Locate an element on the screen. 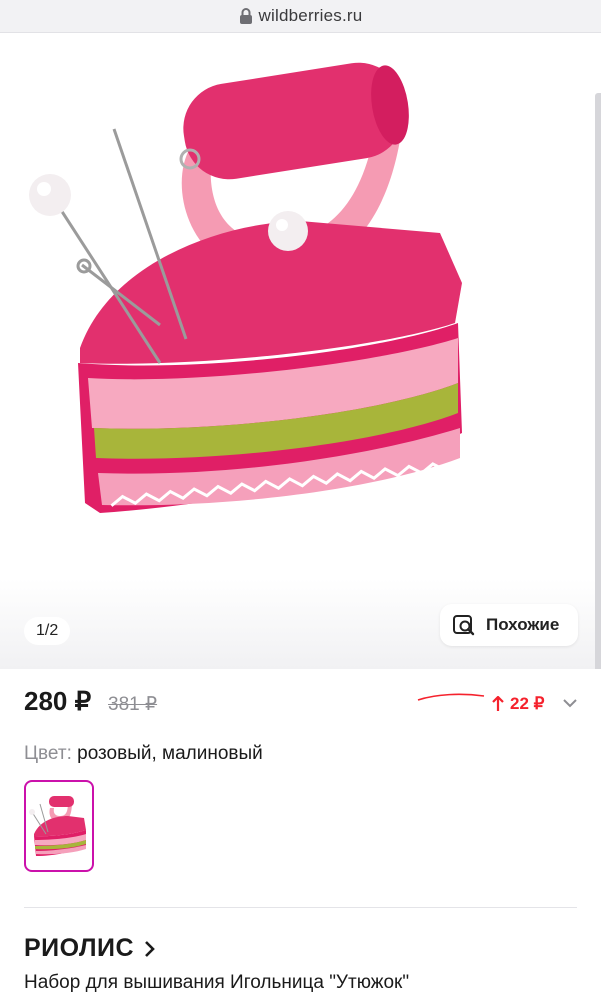 The image size is (601, 1000). gallery-scrollbar is located at coordinates (598, 381).